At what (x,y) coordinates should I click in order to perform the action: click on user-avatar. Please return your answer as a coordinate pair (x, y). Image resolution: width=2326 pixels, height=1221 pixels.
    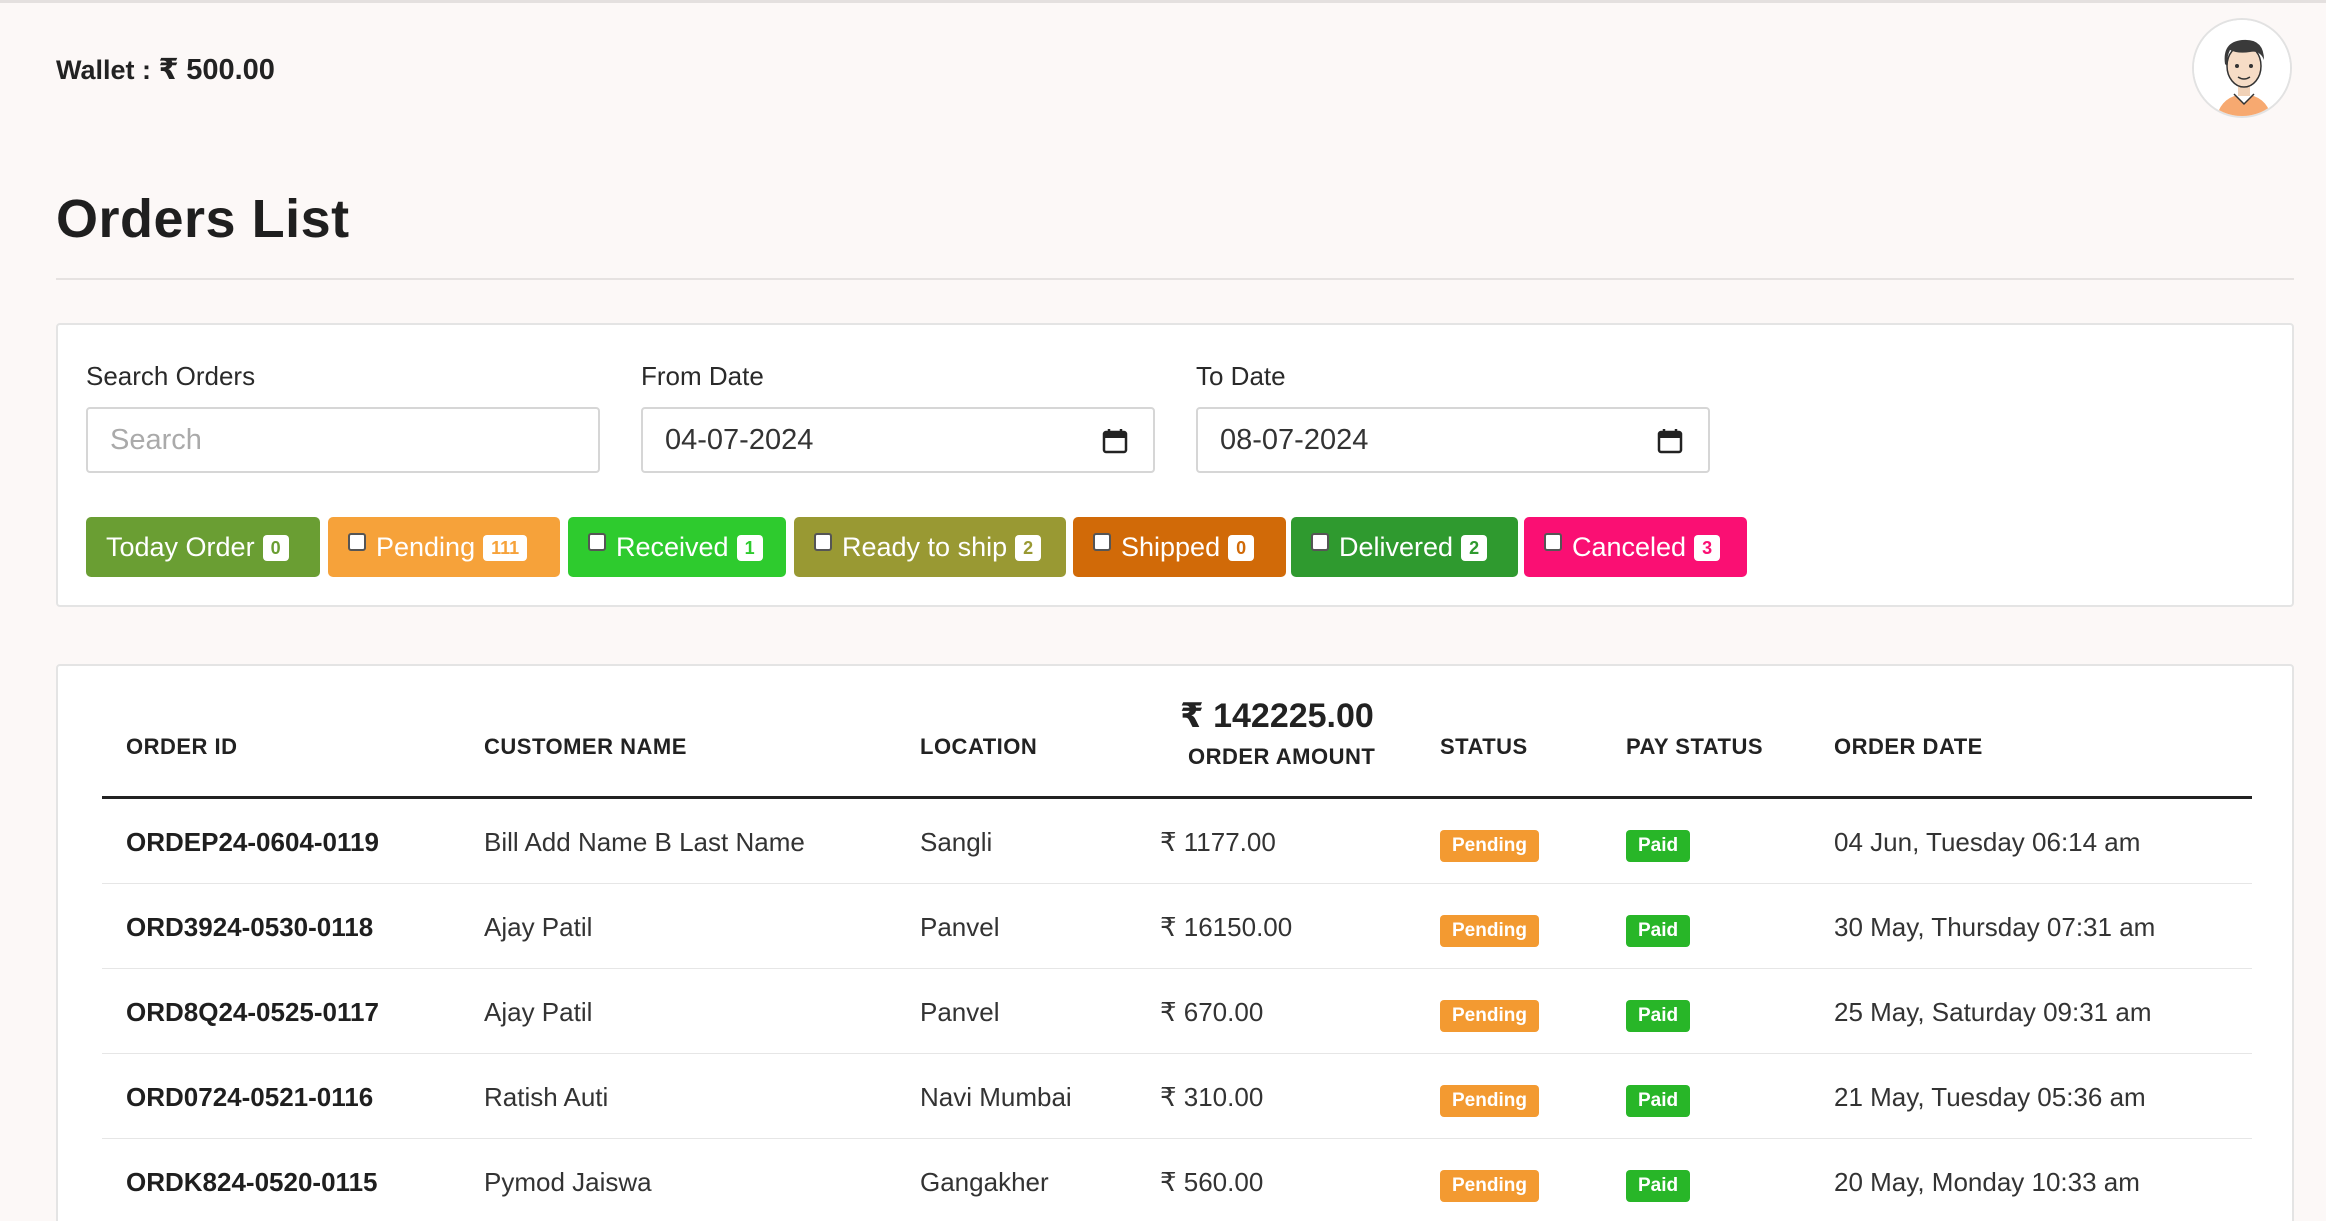
    Looking at the image, I should click on (2242, 68).